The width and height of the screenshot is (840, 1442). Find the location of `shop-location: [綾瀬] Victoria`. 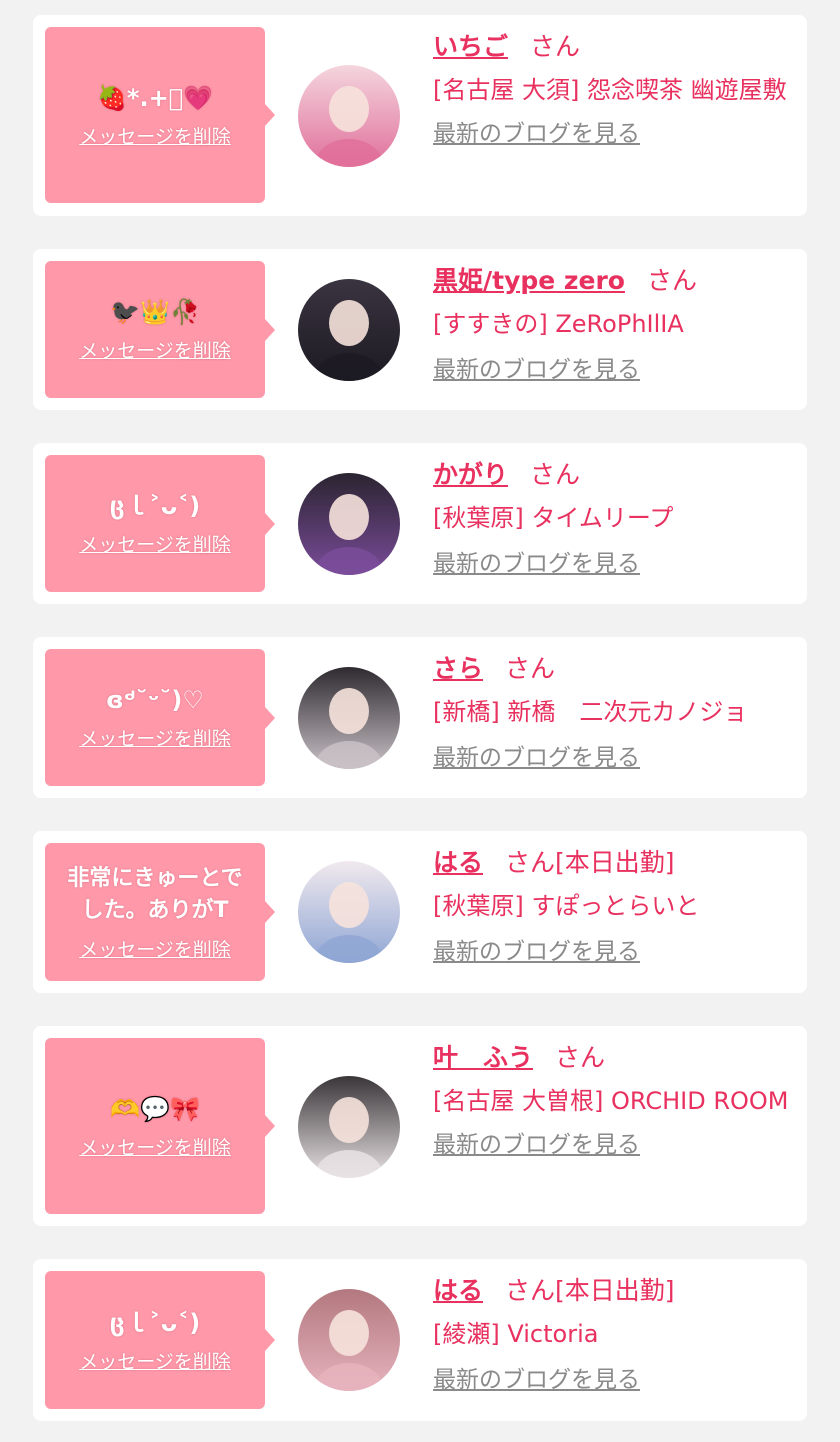

shop-location: [綾瀬] Victoria is located at coordinates (516, 1334).